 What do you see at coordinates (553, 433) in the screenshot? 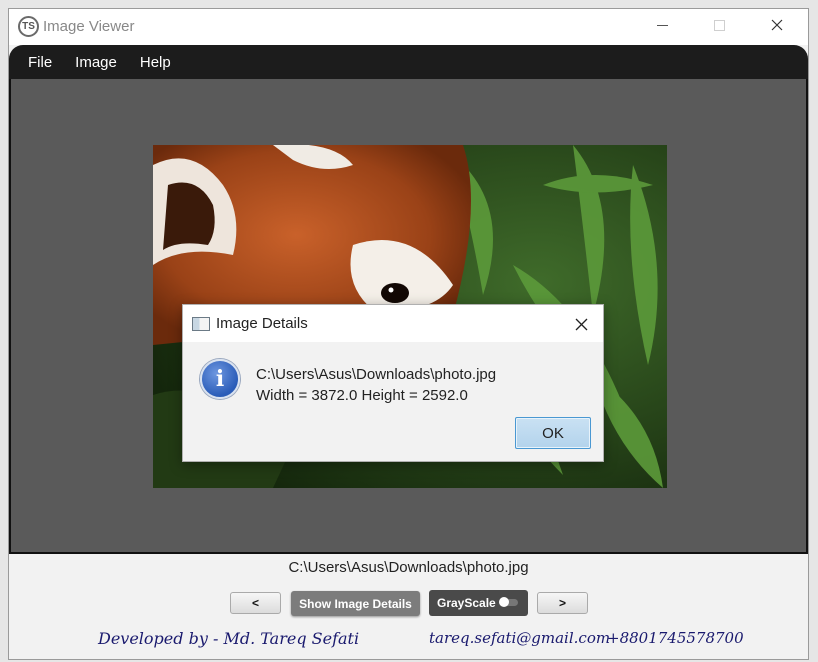
I see `ok-button: OK` at bounding box center [553, 433].